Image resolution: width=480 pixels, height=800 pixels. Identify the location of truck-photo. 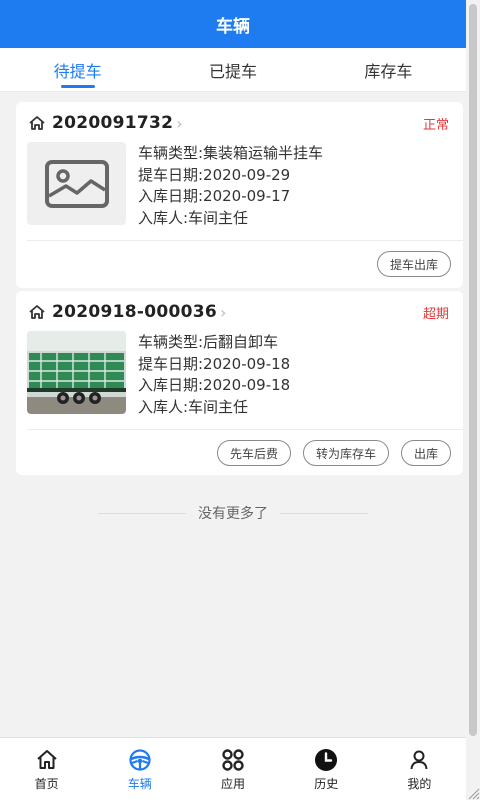
(76, 372).